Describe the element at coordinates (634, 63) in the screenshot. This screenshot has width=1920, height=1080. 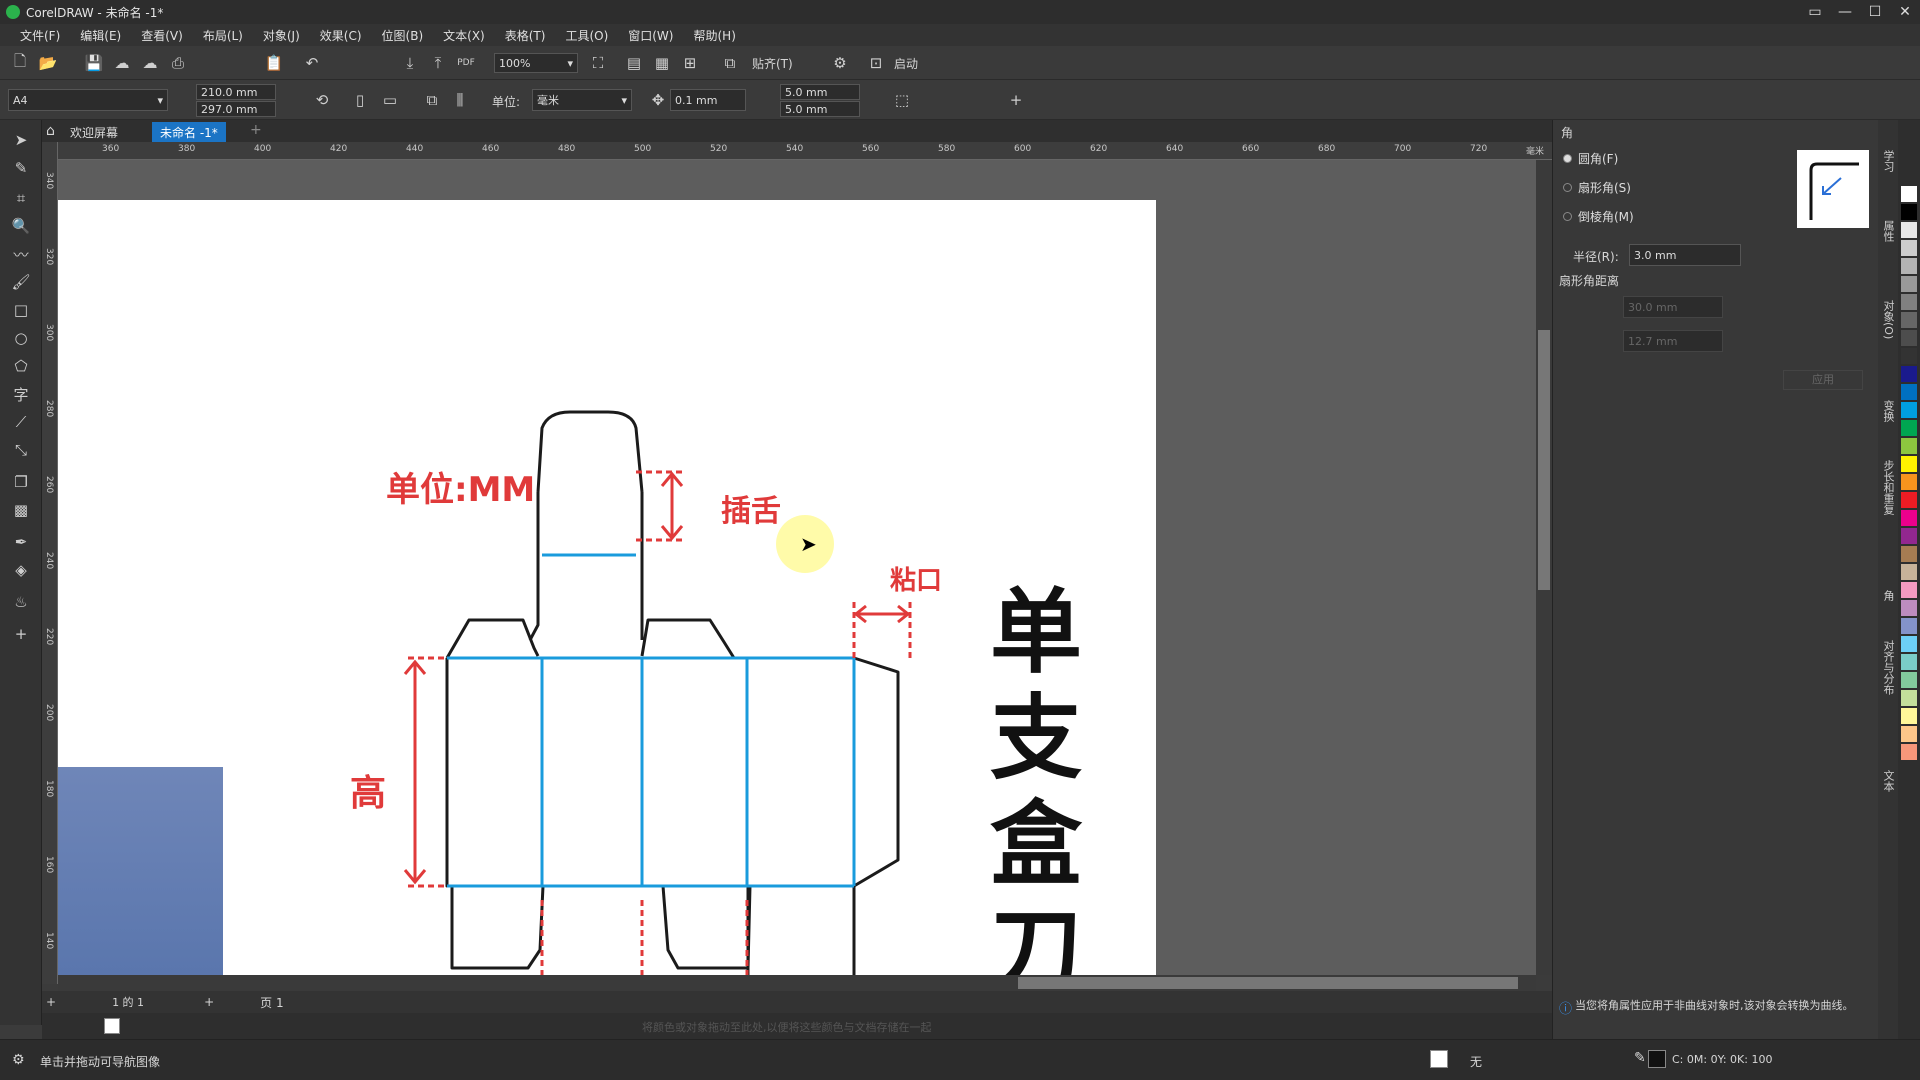
I see `show-rulers-icon: ▤` at that location.